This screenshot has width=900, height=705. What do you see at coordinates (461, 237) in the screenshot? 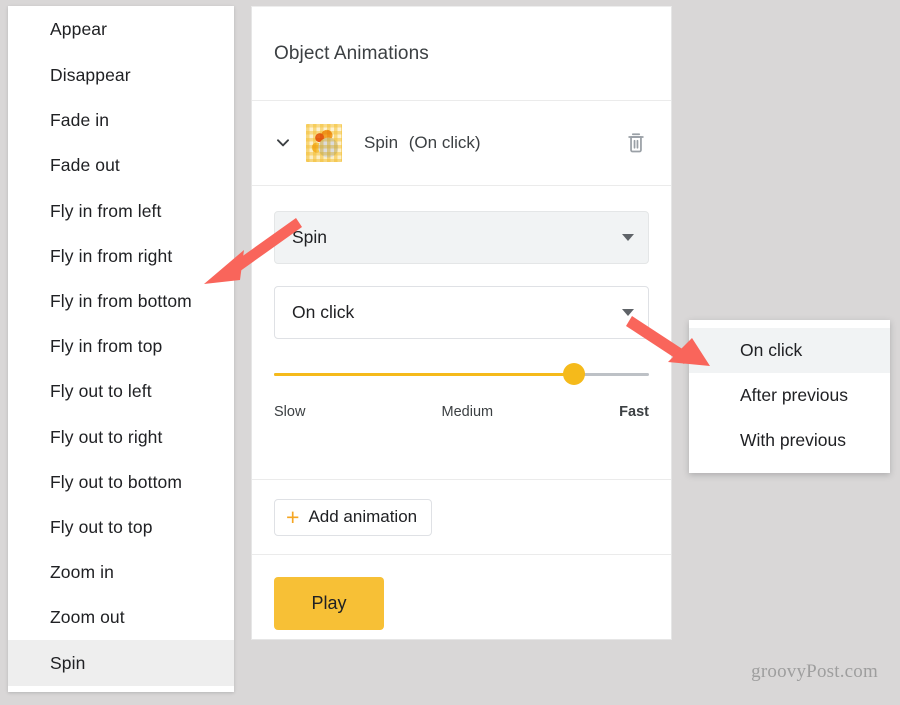
I see `effect-select: Spin` at bounding box center [461, 237].